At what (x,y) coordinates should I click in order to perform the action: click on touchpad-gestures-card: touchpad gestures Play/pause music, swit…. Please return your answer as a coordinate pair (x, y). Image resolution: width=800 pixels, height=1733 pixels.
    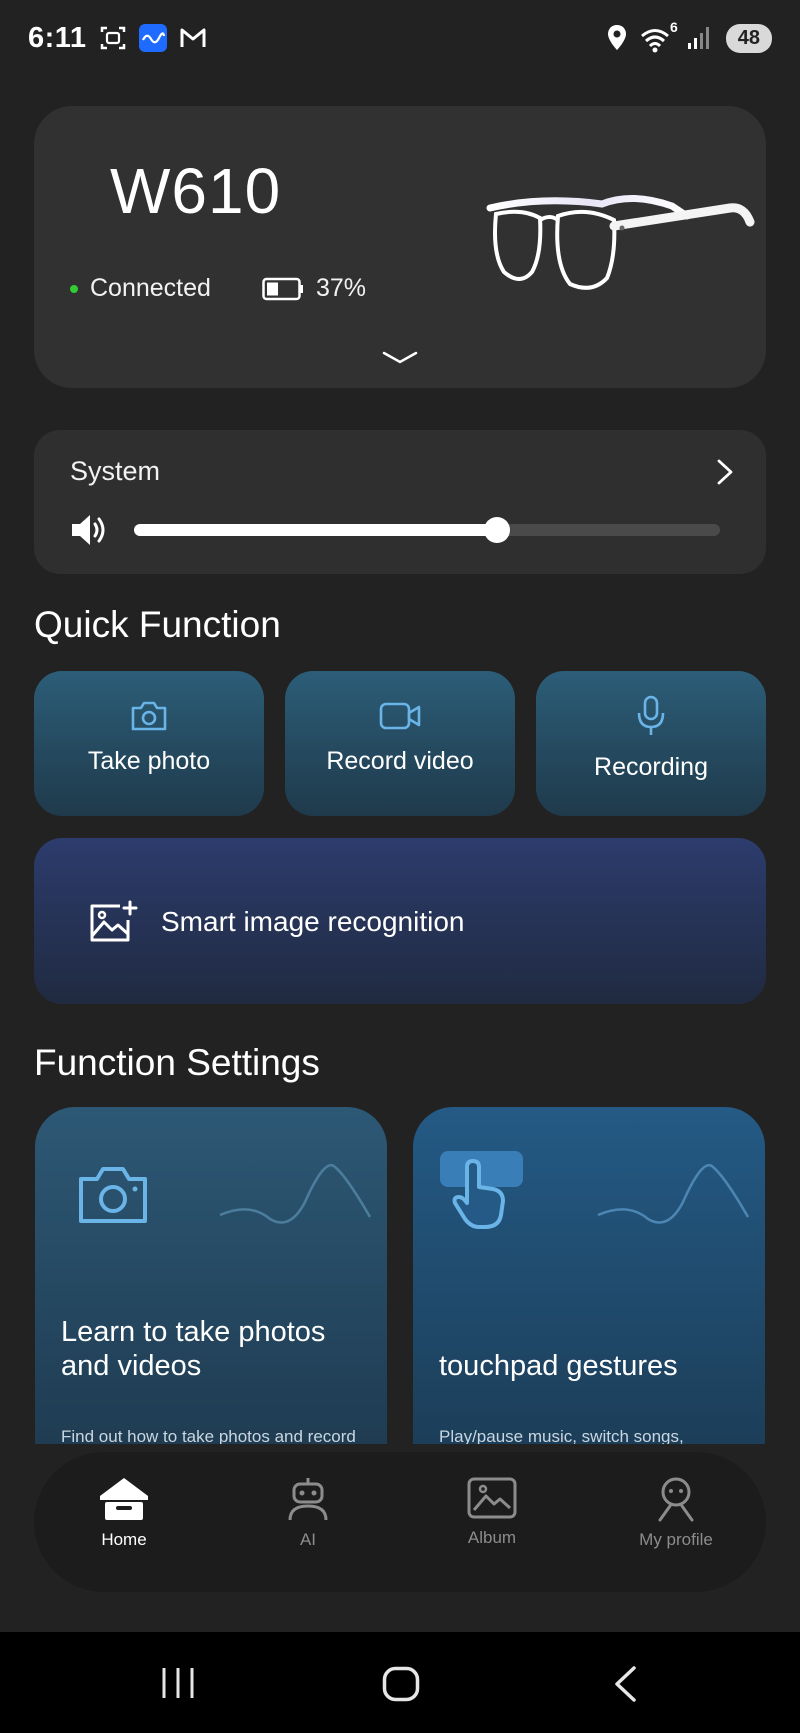
    Looking at the image, I should click on (589, 1275).